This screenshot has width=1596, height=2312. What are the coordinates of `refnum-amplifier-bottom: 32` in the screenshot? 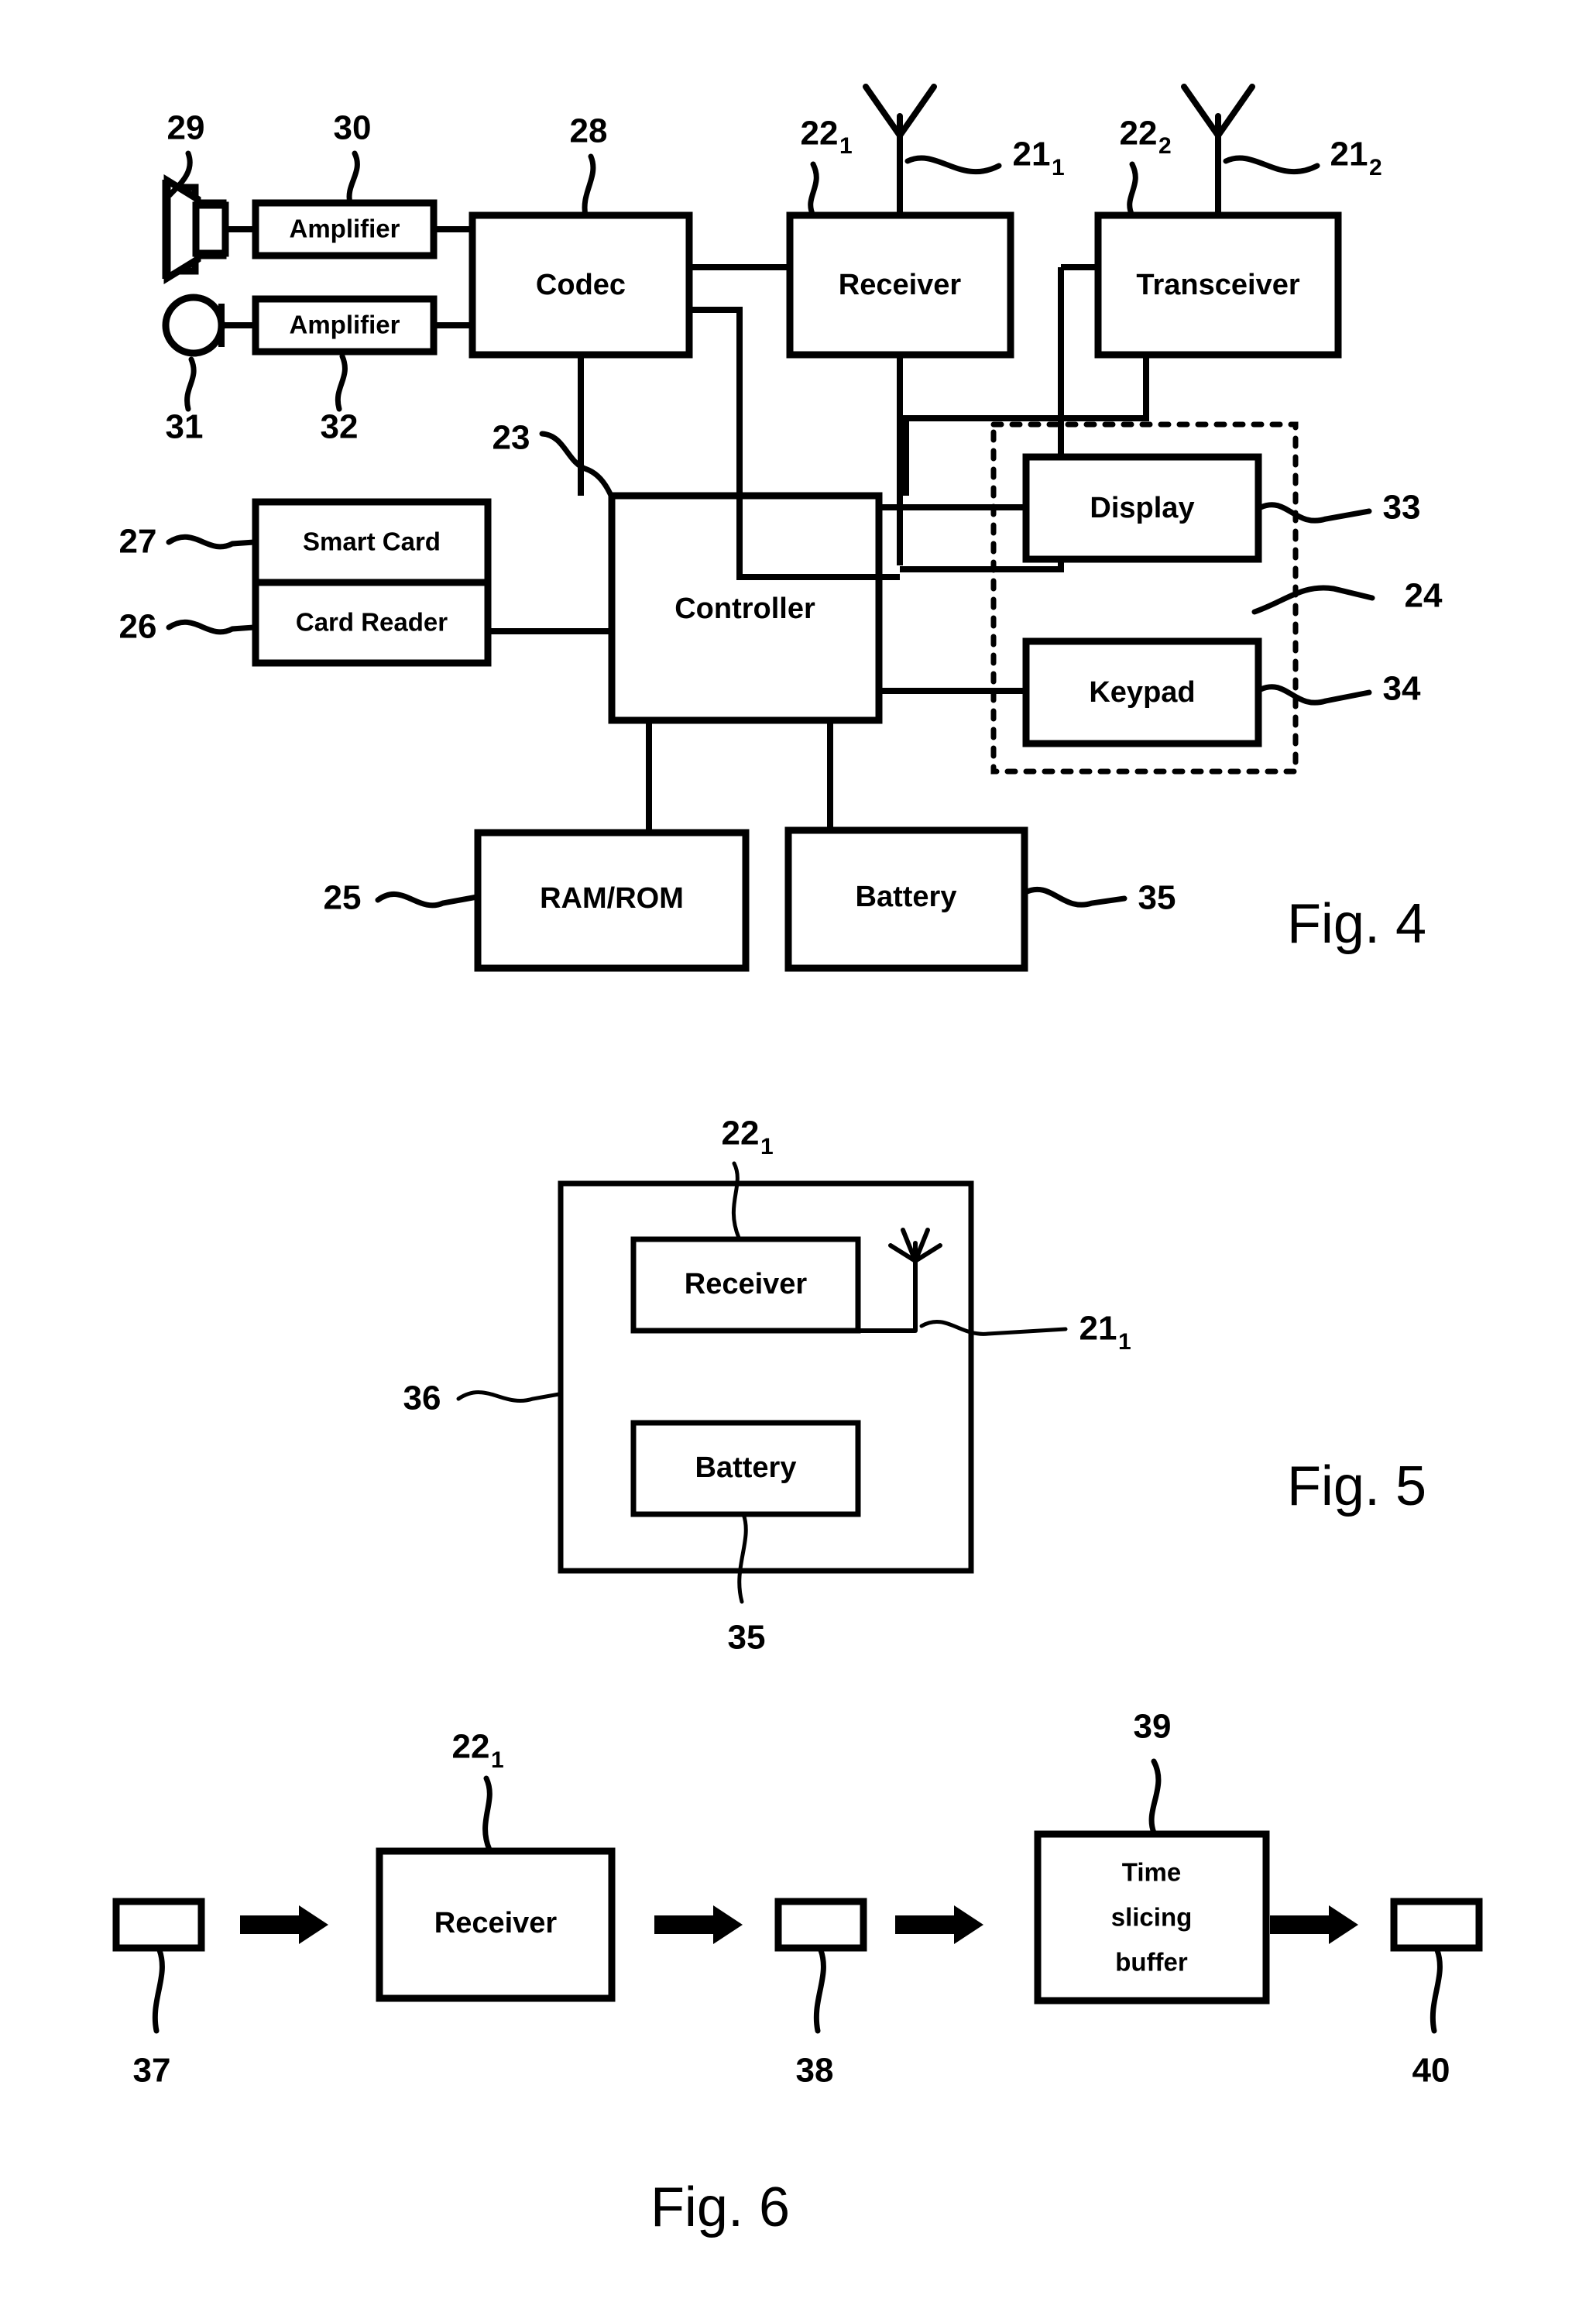 It's located at (340, 427).